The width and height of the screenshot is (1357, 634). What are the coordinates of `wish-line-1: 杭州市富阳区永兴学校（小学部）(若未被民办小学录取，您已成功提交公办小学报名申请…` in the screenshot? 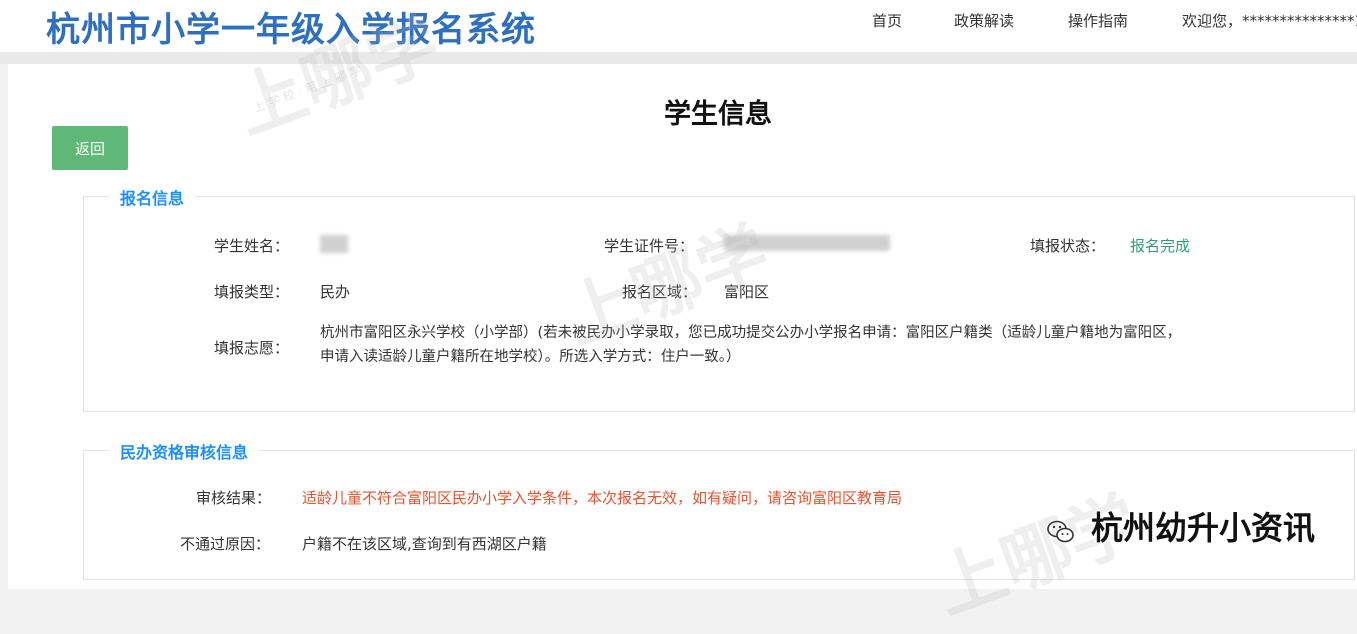 It's located at (751, 333).